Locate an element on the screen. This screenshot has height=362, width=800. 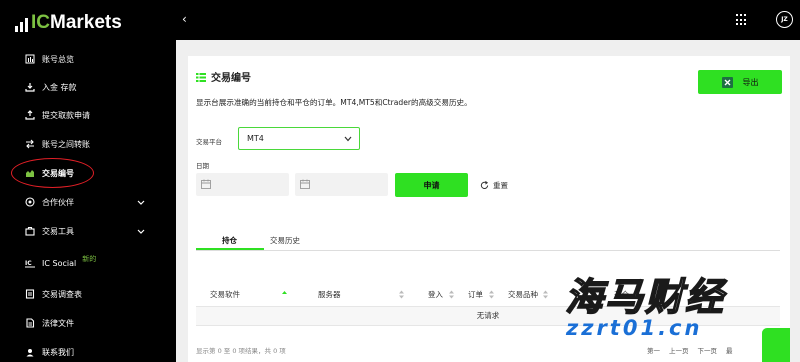
sidebar-item-label: 交易工具 is located at coordinates (58, 231).